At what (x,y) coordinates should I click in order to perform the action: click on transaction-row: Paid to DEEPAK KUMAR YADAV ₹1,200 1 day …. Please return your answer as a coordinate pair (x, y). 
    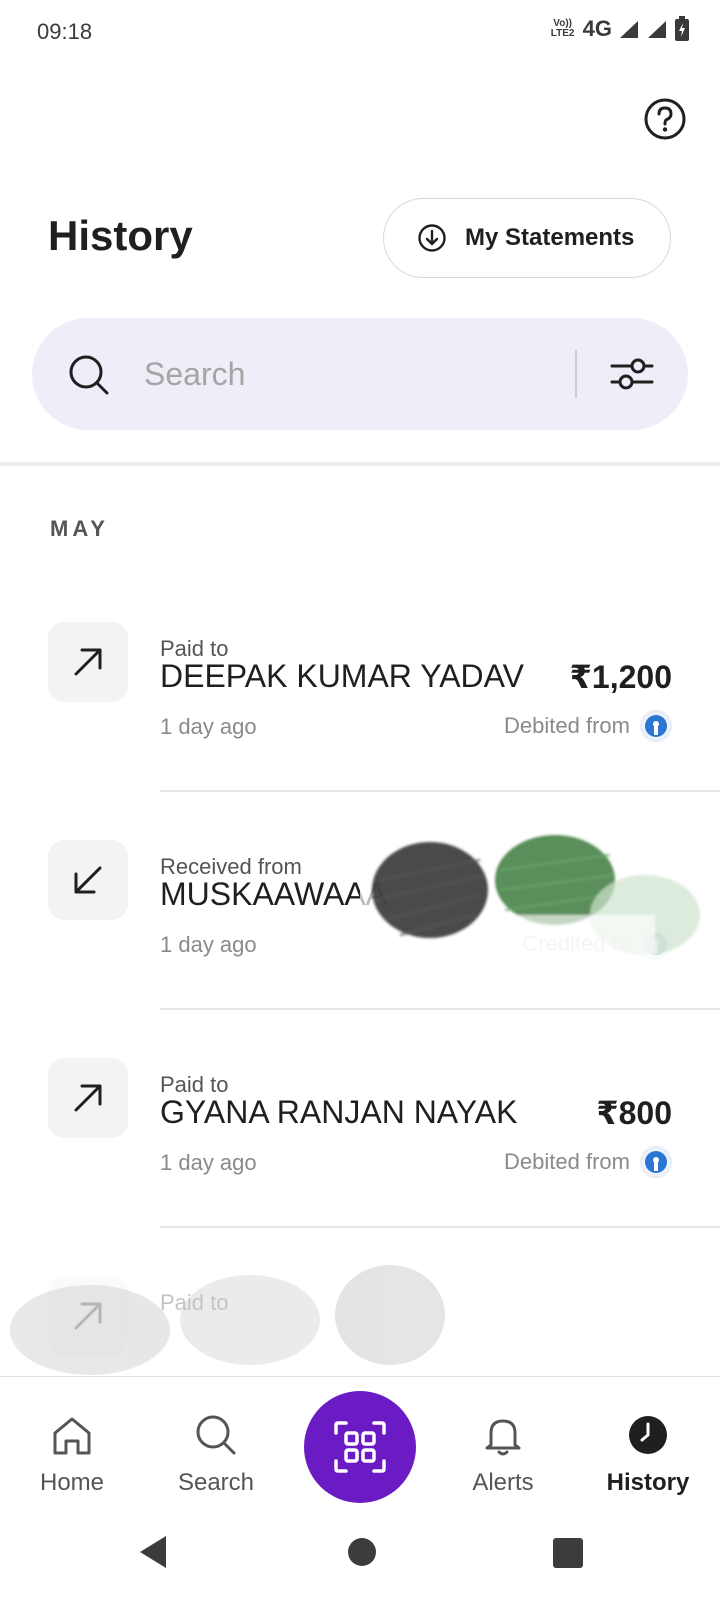
    Looking at the image, I should click on (360, 731).